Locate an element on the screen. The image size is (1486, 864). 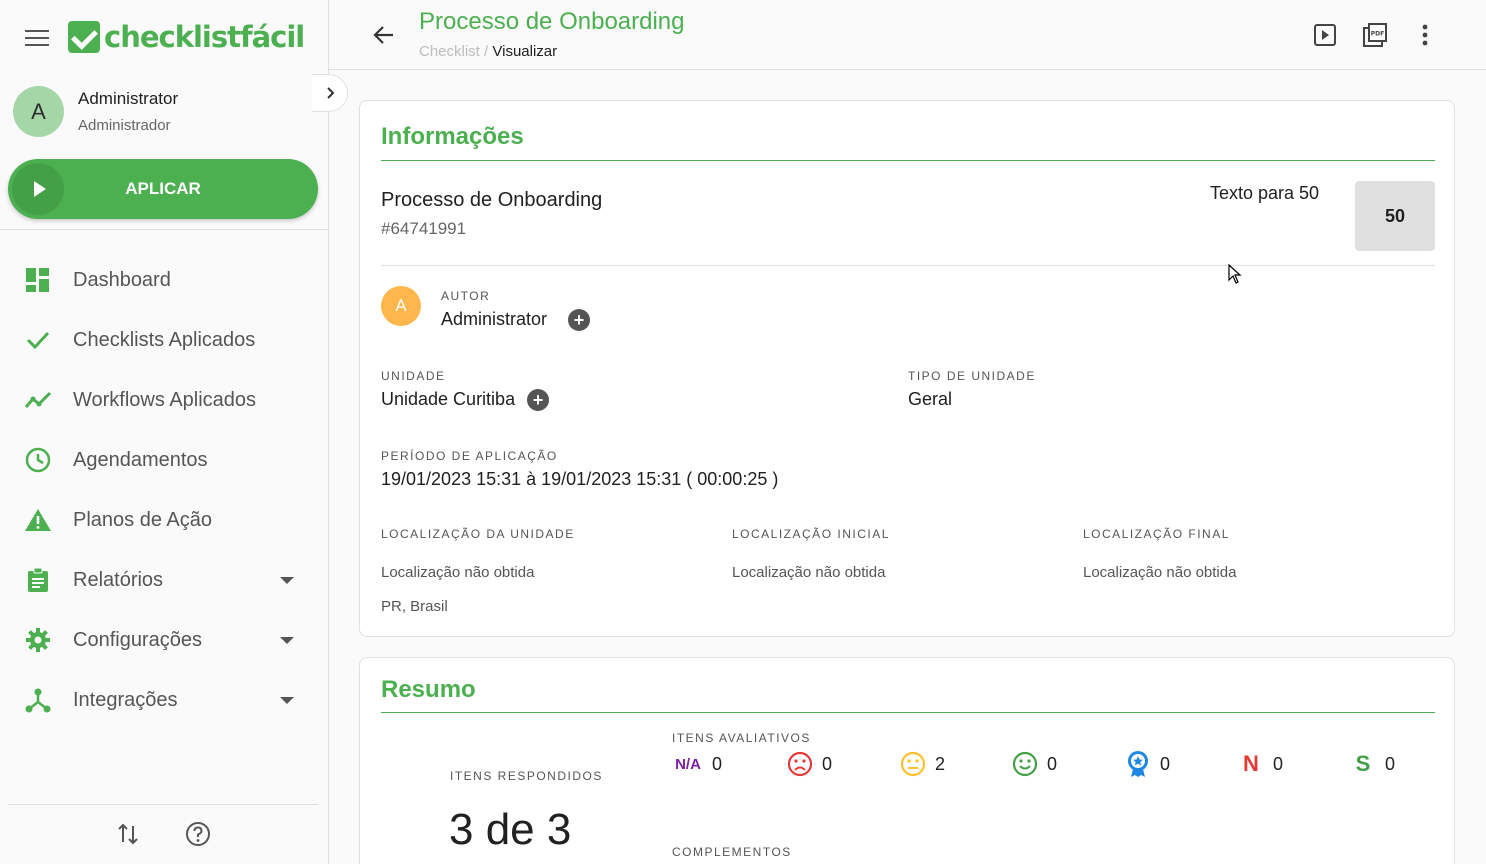
logo-check-icon is located at coordinates (84, 37).